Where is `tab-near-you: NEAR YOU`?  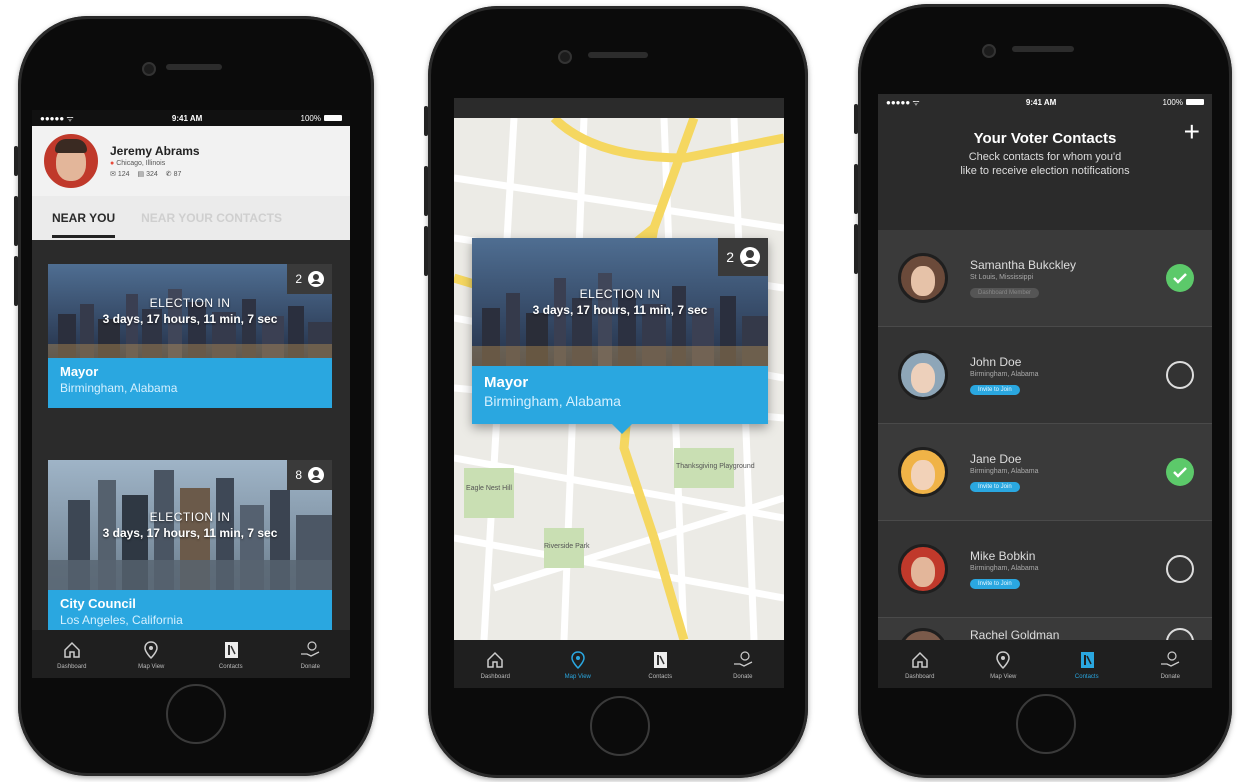 tab-near-you: NEAR YOU is located at coordinates (84, 224).